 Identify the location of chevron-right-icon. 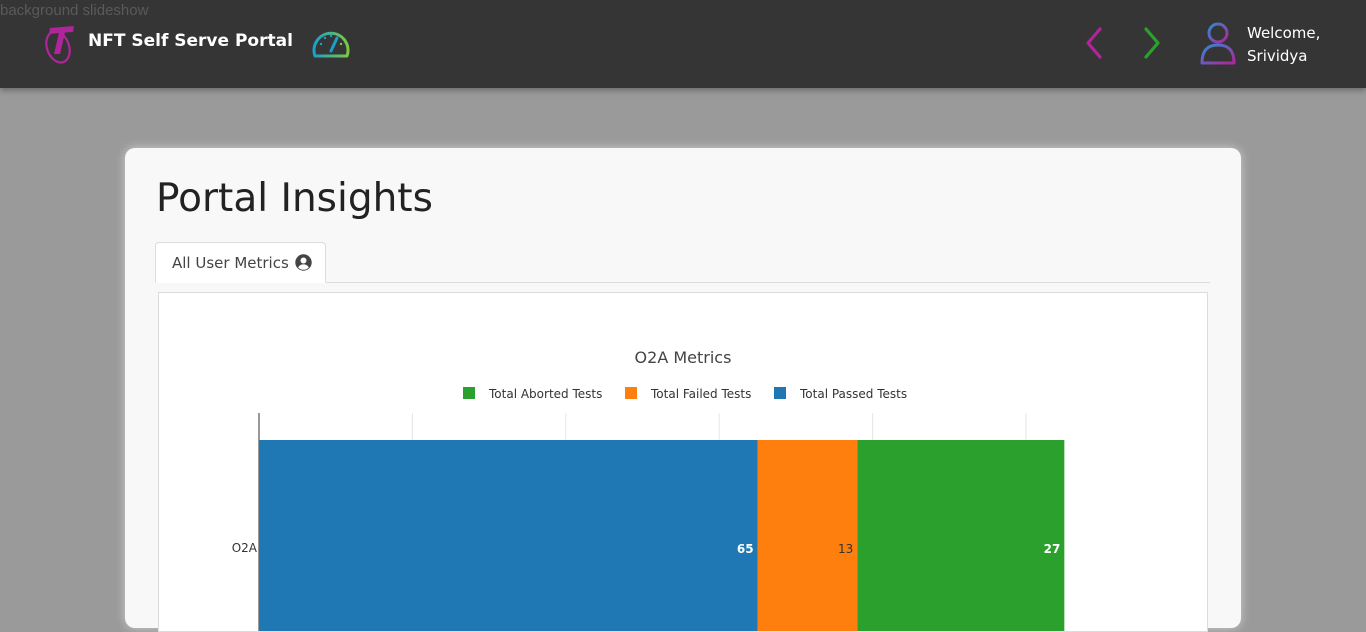
(1152, 43).